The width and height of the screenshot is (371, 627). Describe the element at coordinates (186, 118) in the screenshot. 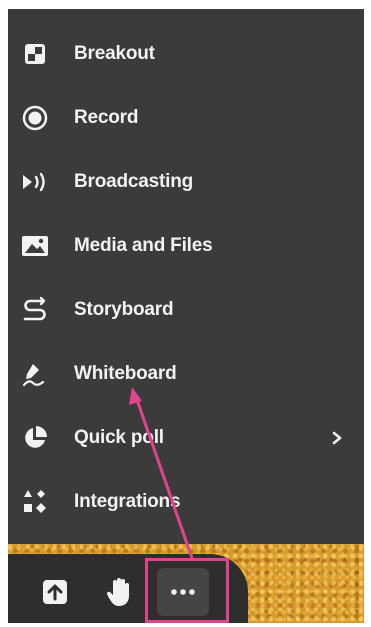

I see `menu-item-record: Record` at that location.